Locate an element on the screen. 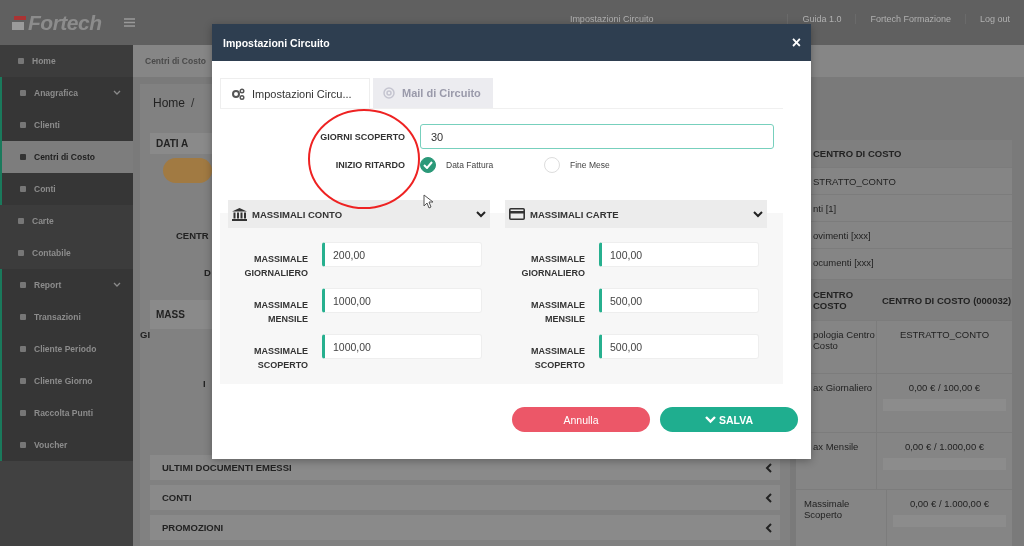 The width and height of the screenshot is (1024, 546). panel-header: MASSIMALI CONTO is located at coordinates (359, 214).